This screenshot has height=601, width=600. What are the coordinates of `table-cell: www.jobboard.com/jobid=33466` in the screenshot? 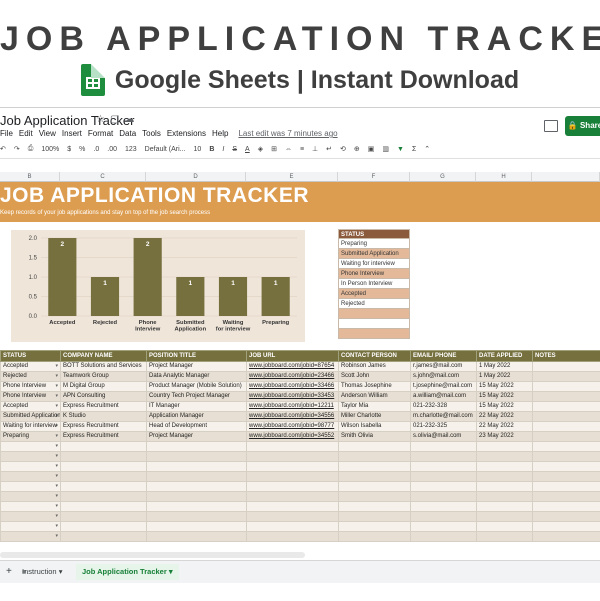 It's located at (293, 387).